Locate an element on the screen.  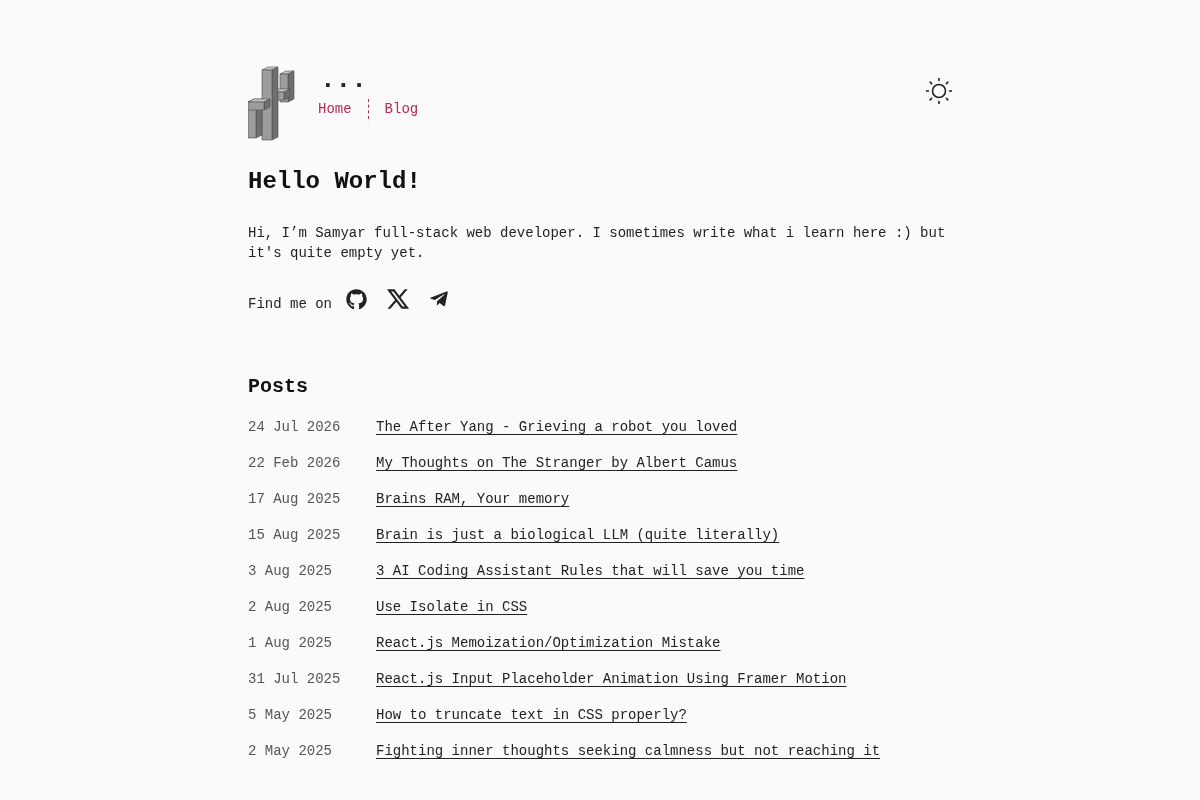
post-link: 3 AI Coding Assistant Rules that will save you time is located at coordinates (590, 571).